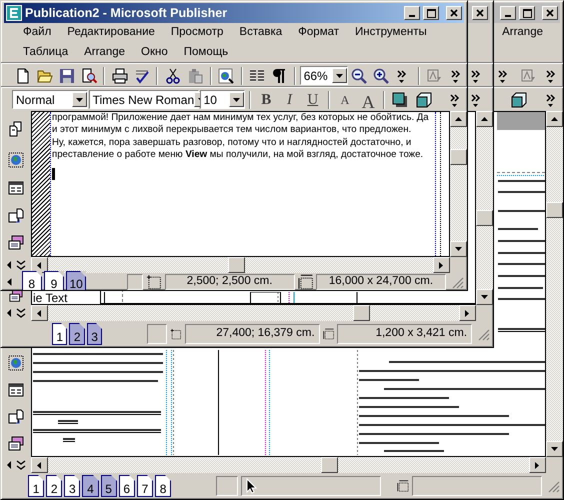 This screenshot has width=564, height=500. Describe the element at coordinates (143, 99) in the screenshot. I see `font-dropdown: Times New Roman` at that location.